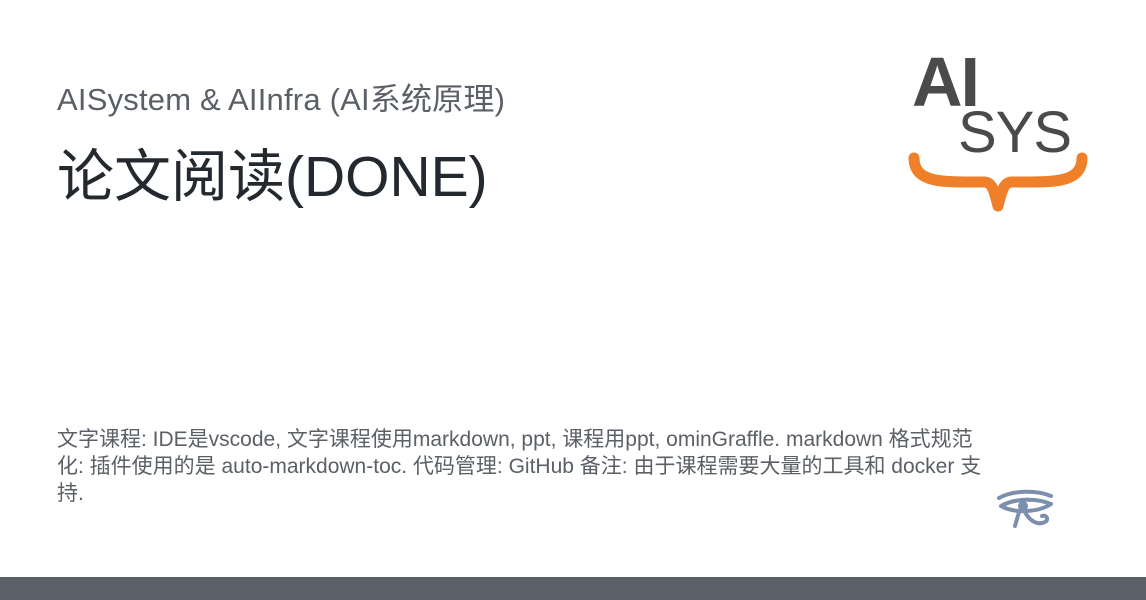 This screenshot has height=600, width=1146. What do you see at coordinates (1025, 510) in the screenshot?
I see `eye-of-horus-icon` at bounding box center [1025, 510].